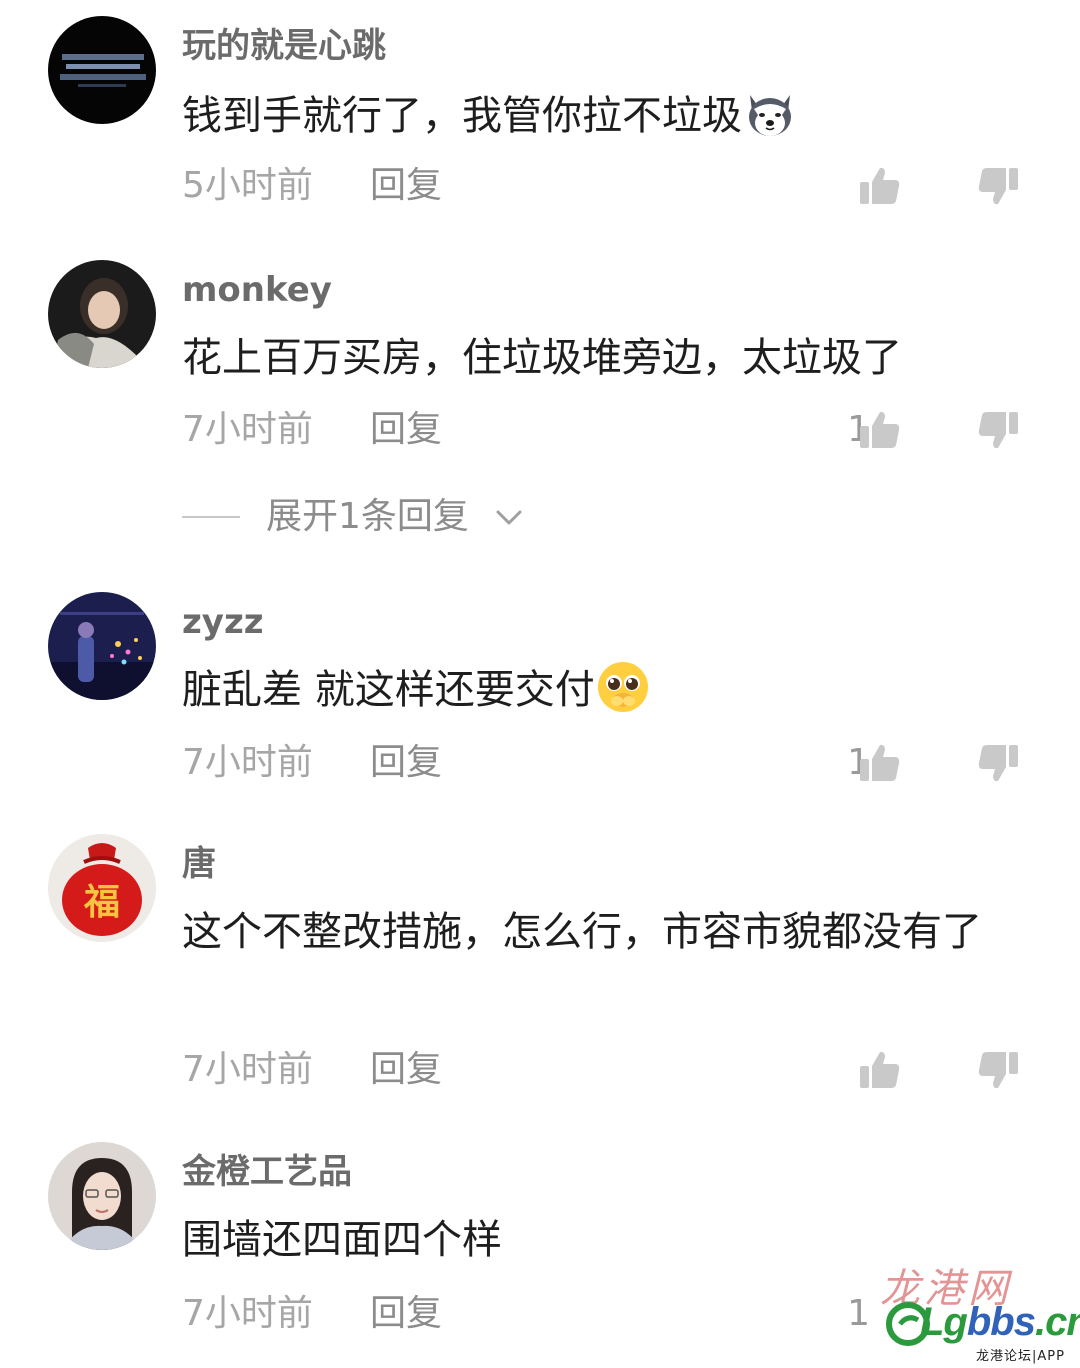 Image resolution: width=1080 pixels, height=1368 pixels. Describe the element at coordinates (1057, 1322) in the screenshot. I see `watermark-domain-suffix: .cn` at that location.